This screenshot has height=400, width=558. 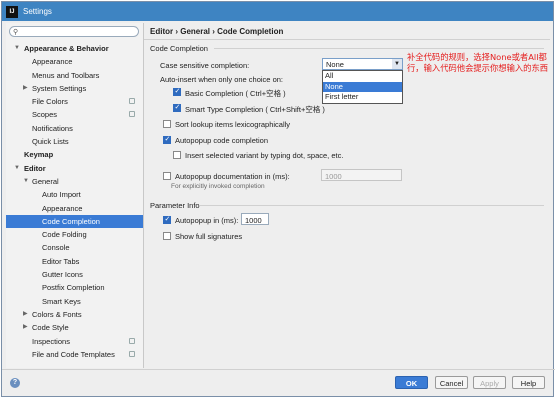 I want to click on sidebar-item-label: Postfix Completion, so click(x=73, y=288).